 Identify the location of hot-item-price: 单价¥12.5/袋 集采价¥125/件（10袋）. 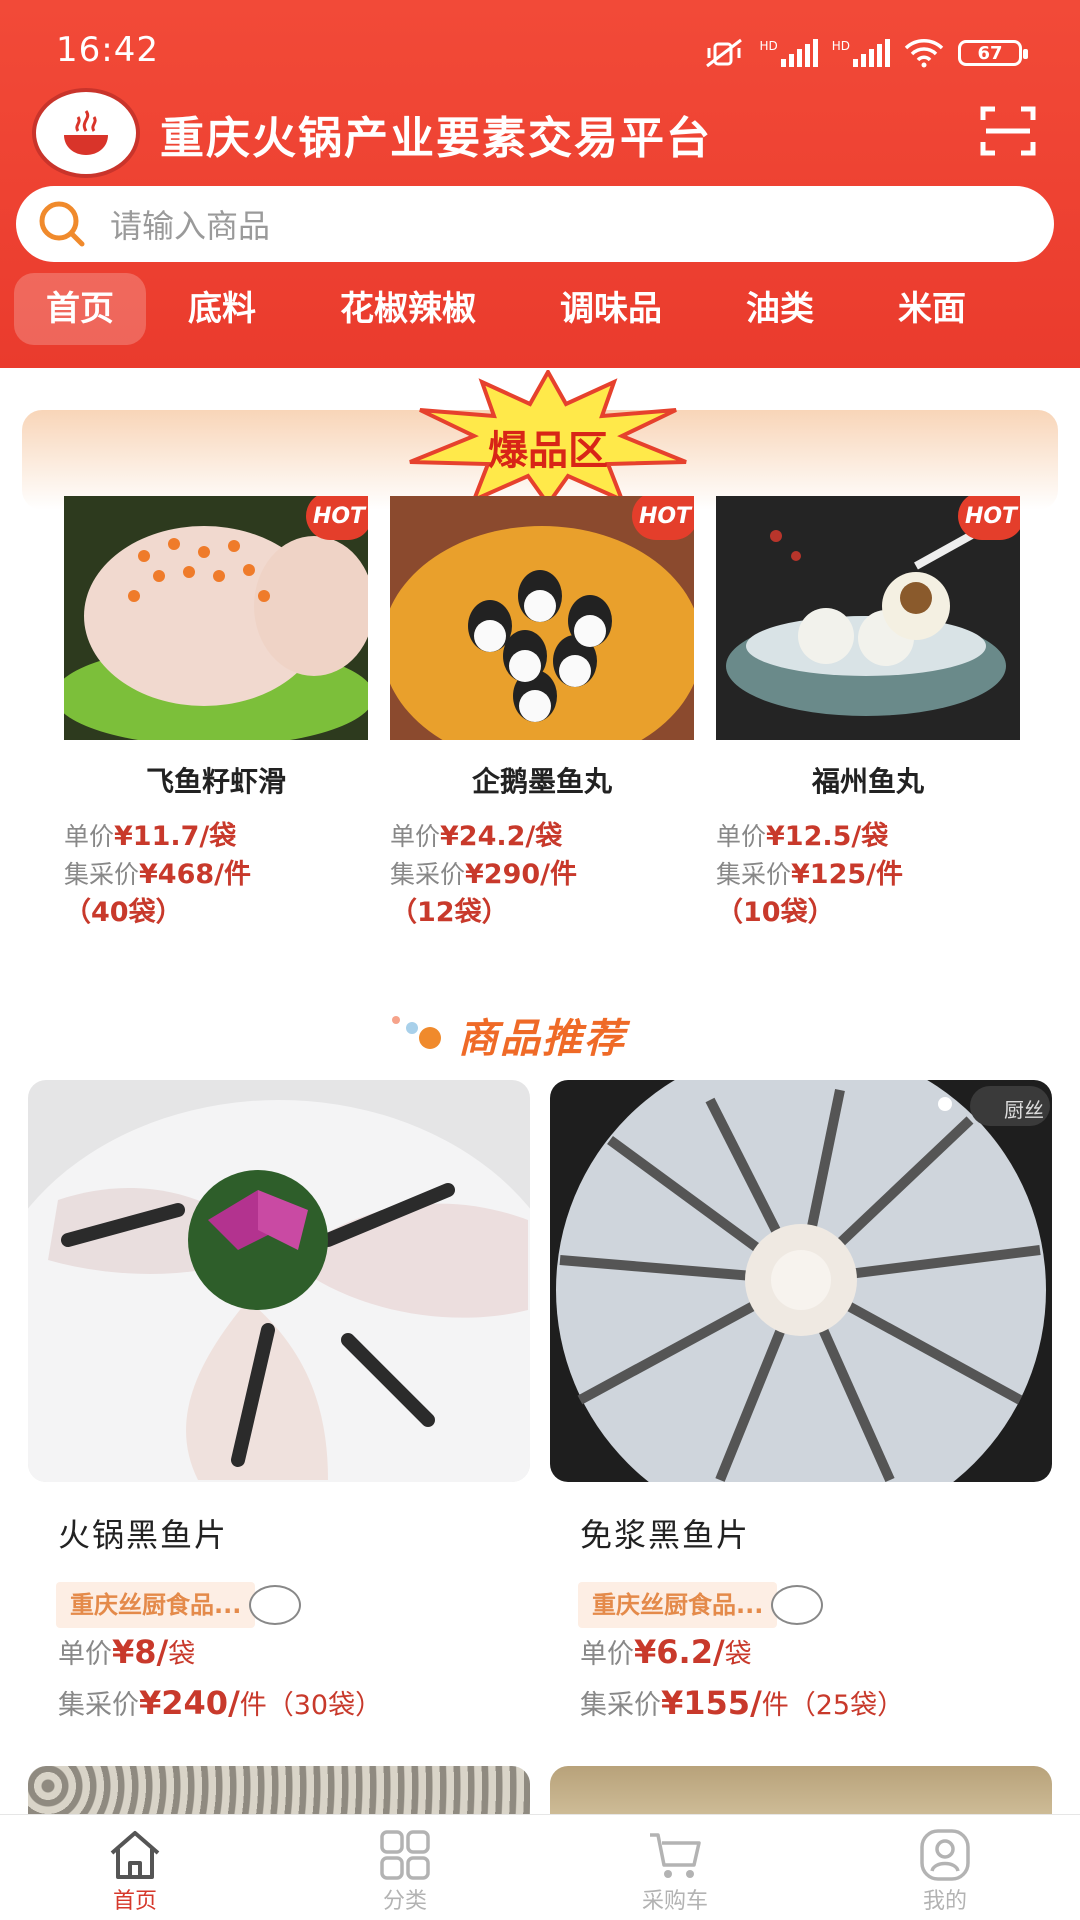
(810, 874).